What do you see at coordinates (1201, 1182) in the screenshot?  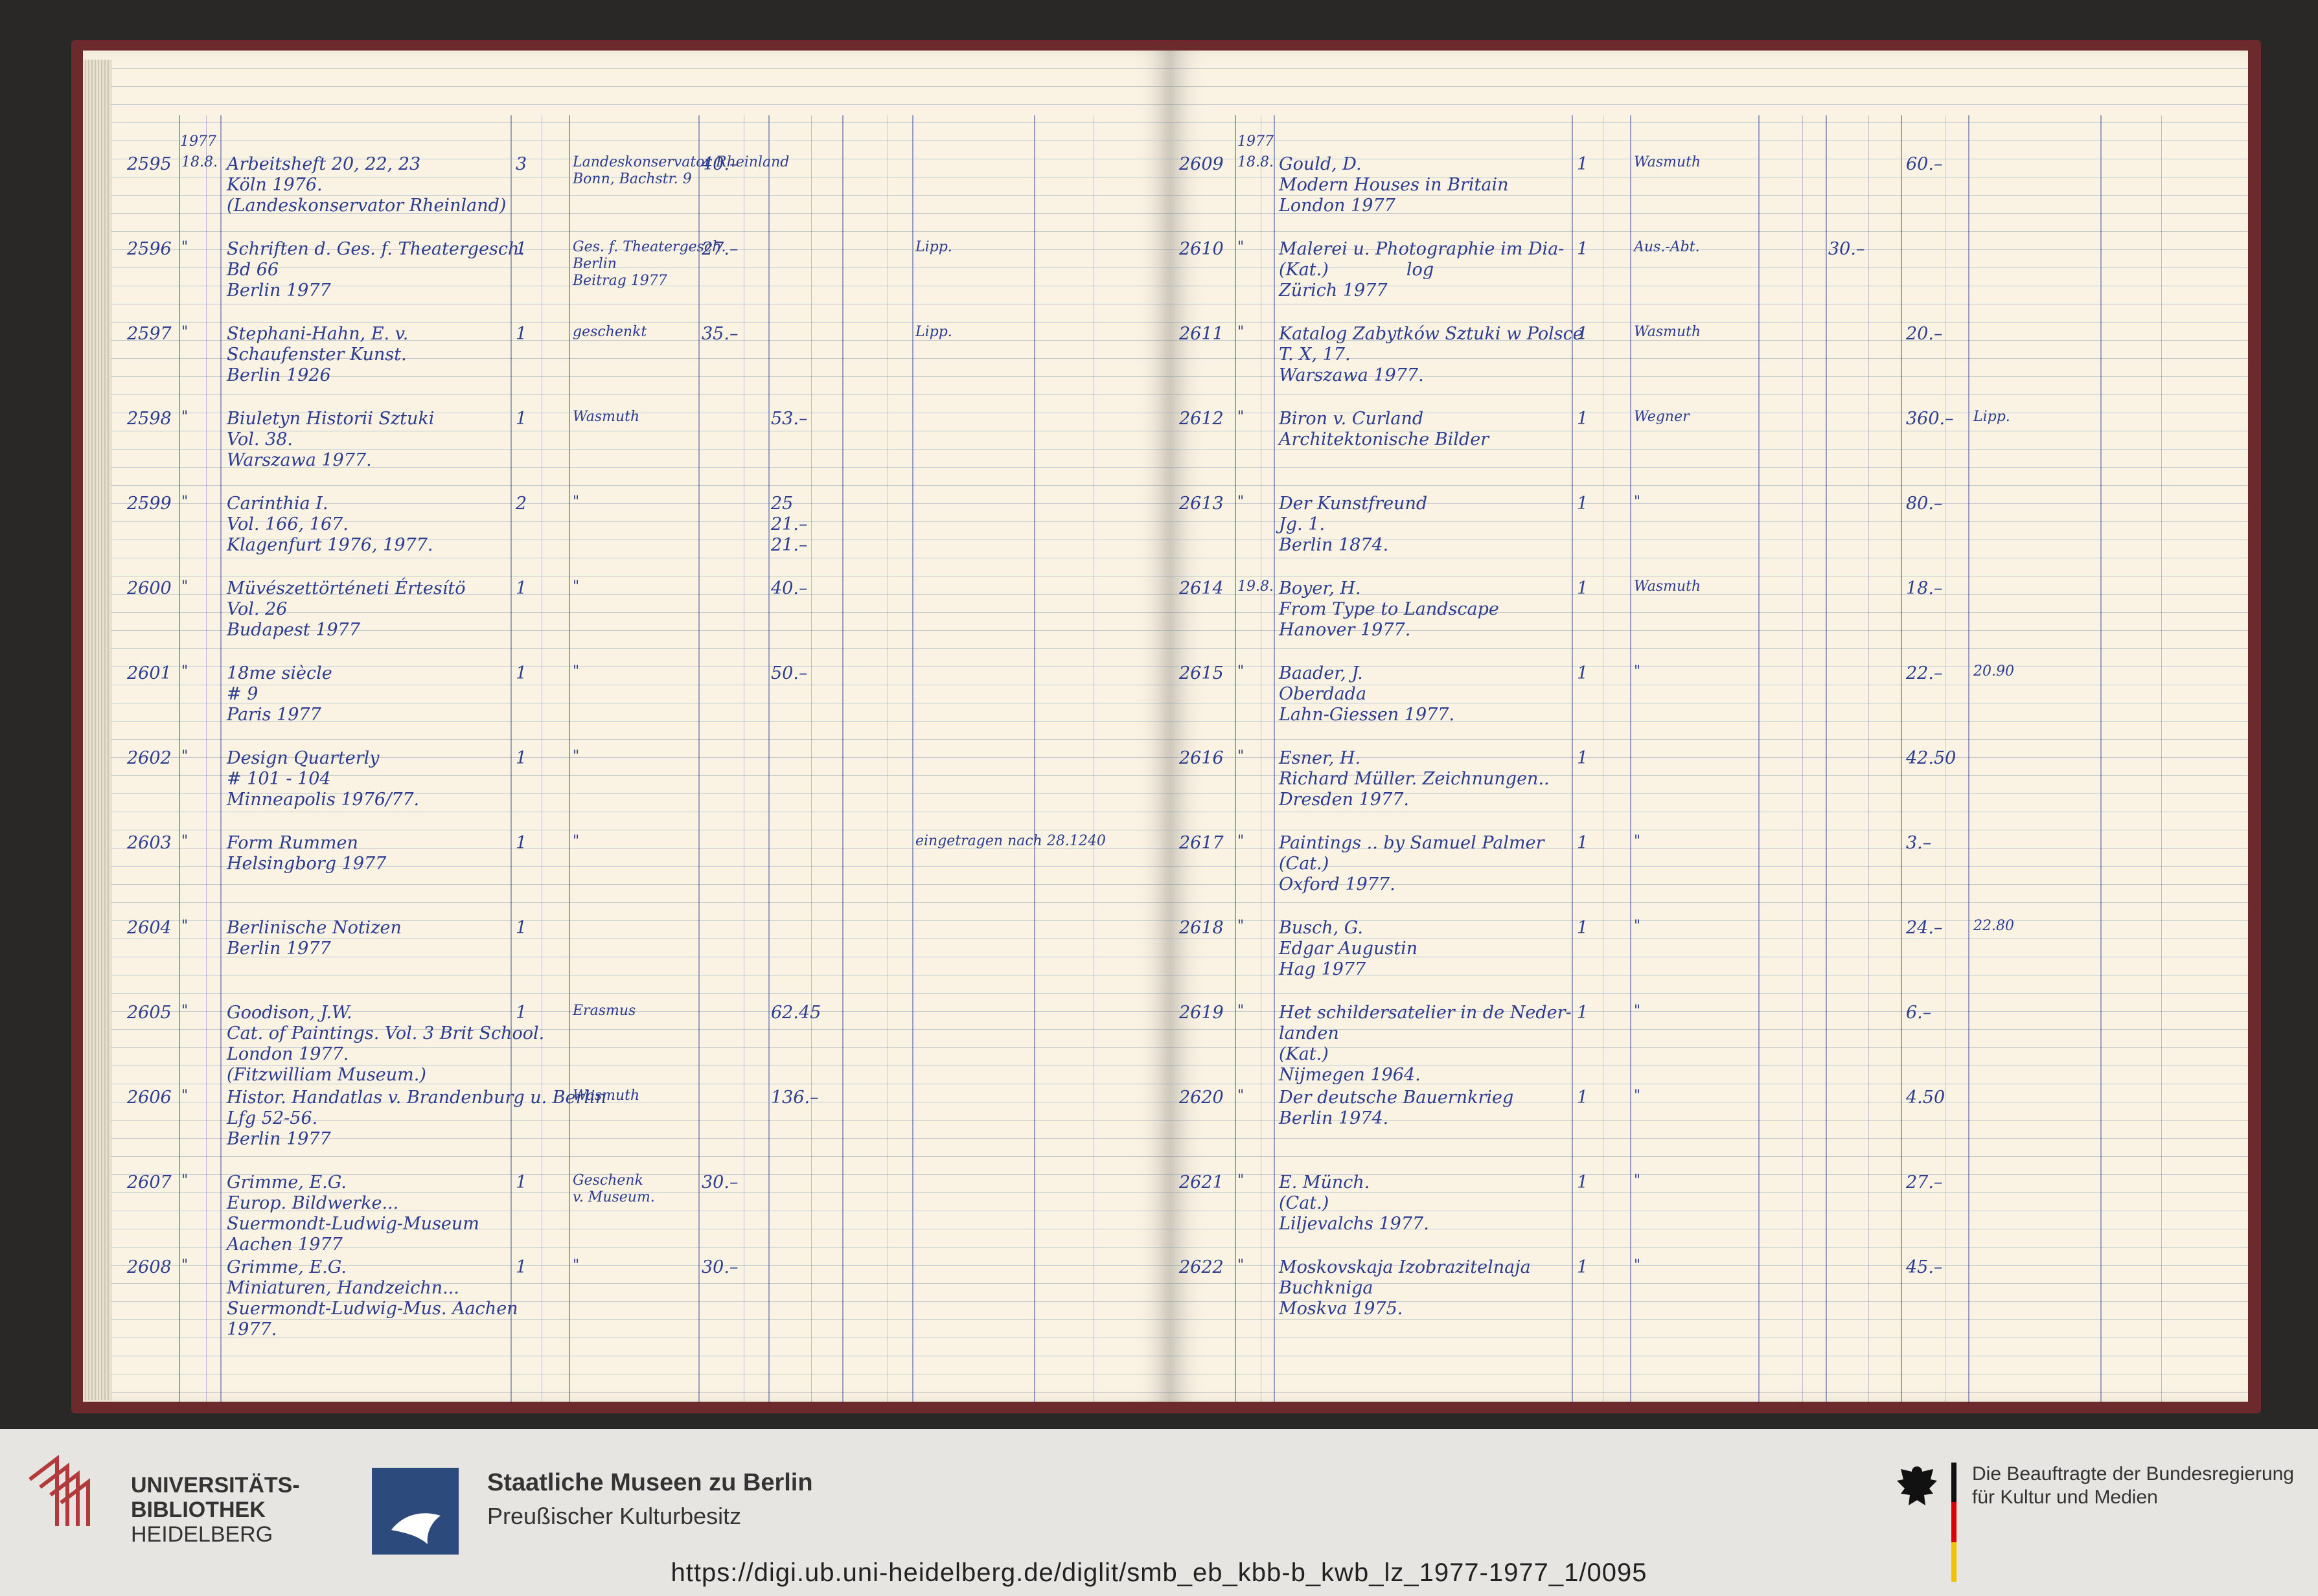 I see `entry-number: 2621` at bounding box center [1201, 1182].